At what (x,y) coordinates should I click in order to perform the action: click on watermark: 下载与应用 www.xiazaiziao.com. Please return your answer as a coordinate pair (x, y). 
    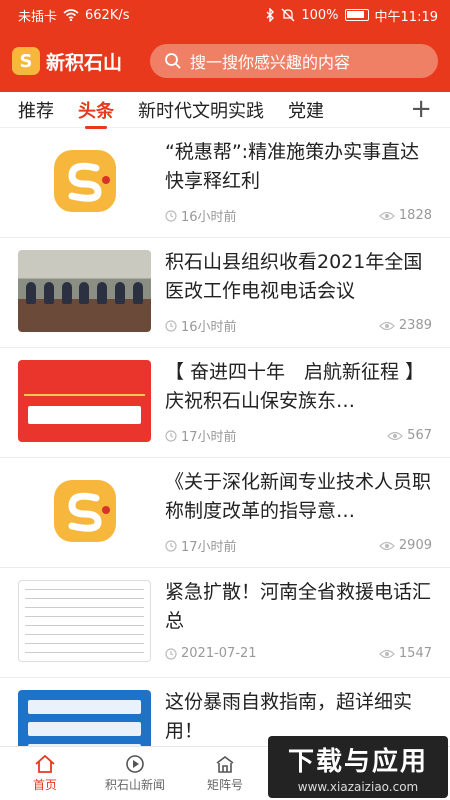
    Looking at the image, I should click on (358, 767).